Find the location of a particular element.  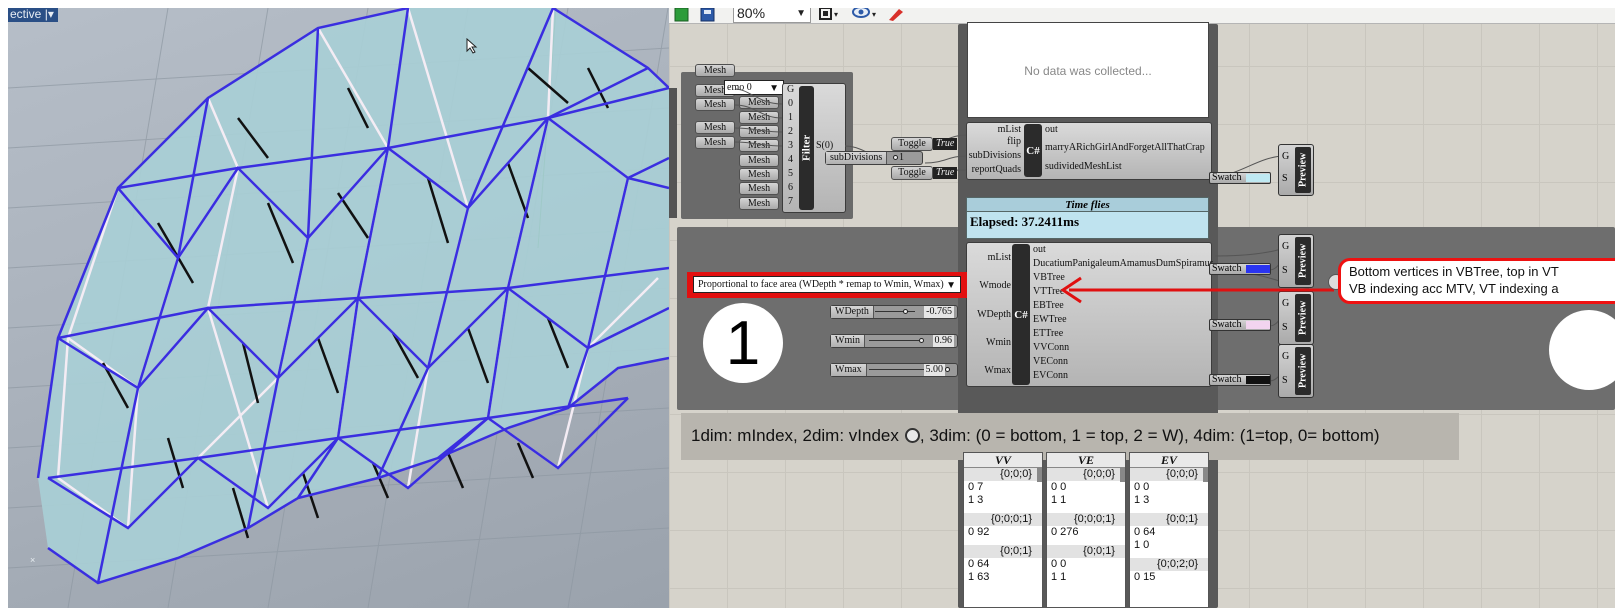

csharp-main-output: EWTree is located at coordinates (1050, 319).